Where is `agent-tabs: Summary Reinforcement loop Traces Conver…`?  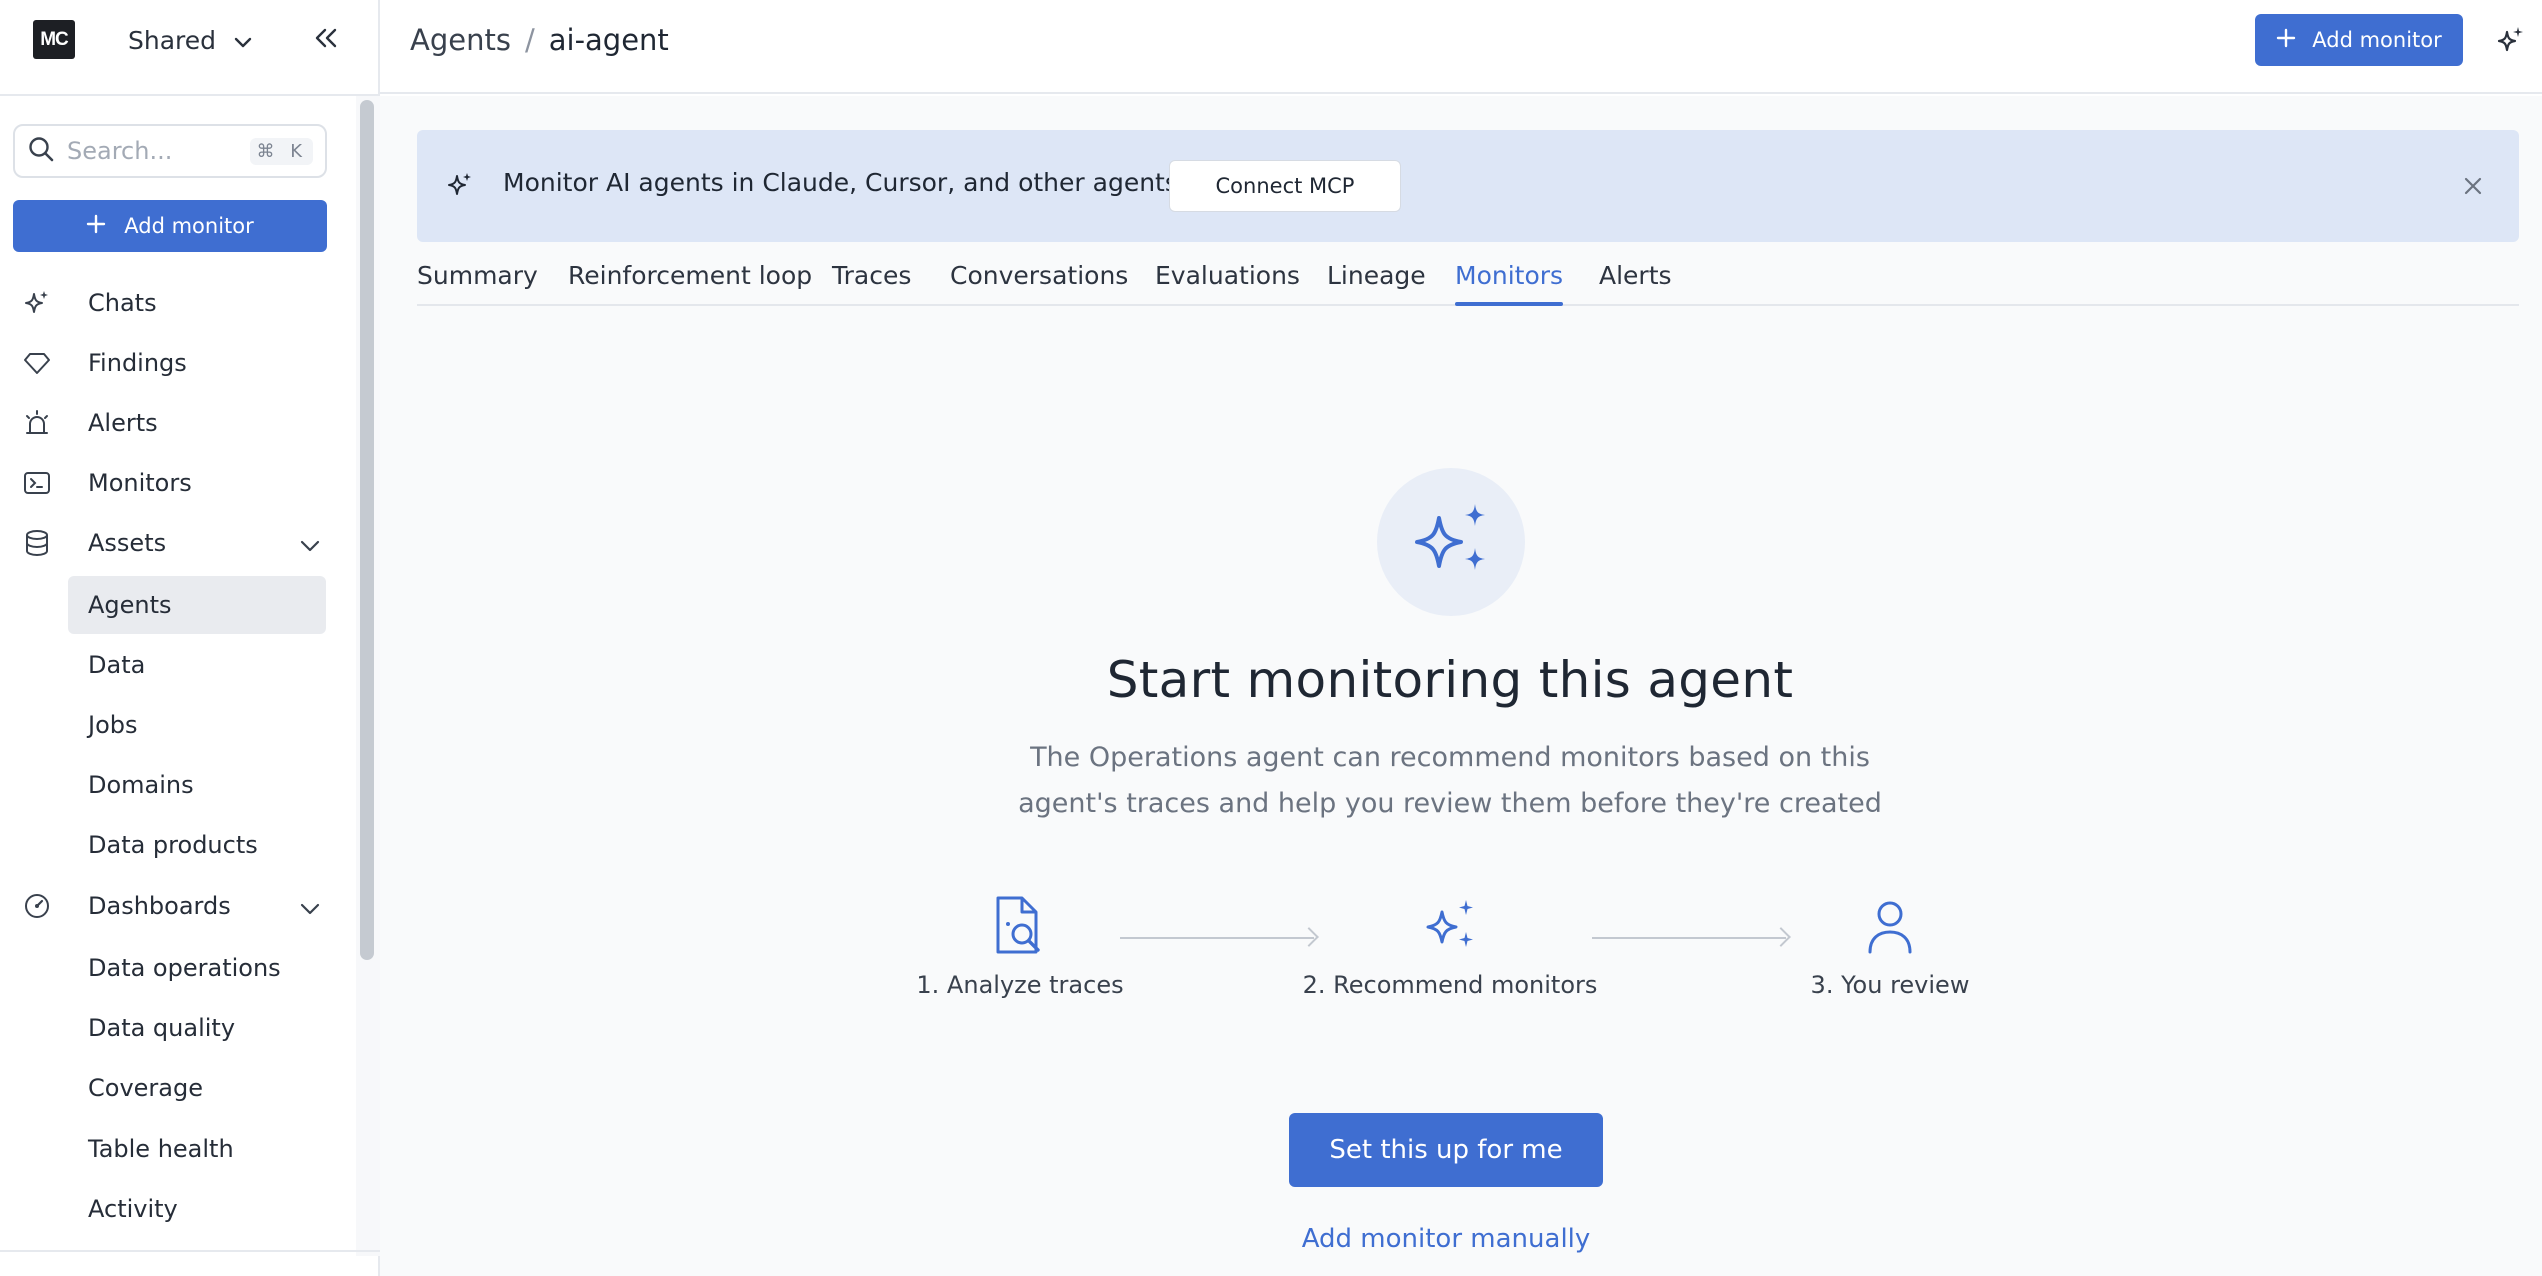
agent-tabs: Summary Reinforcement loop Traces Conver… is located at coordinates (1468, 276).